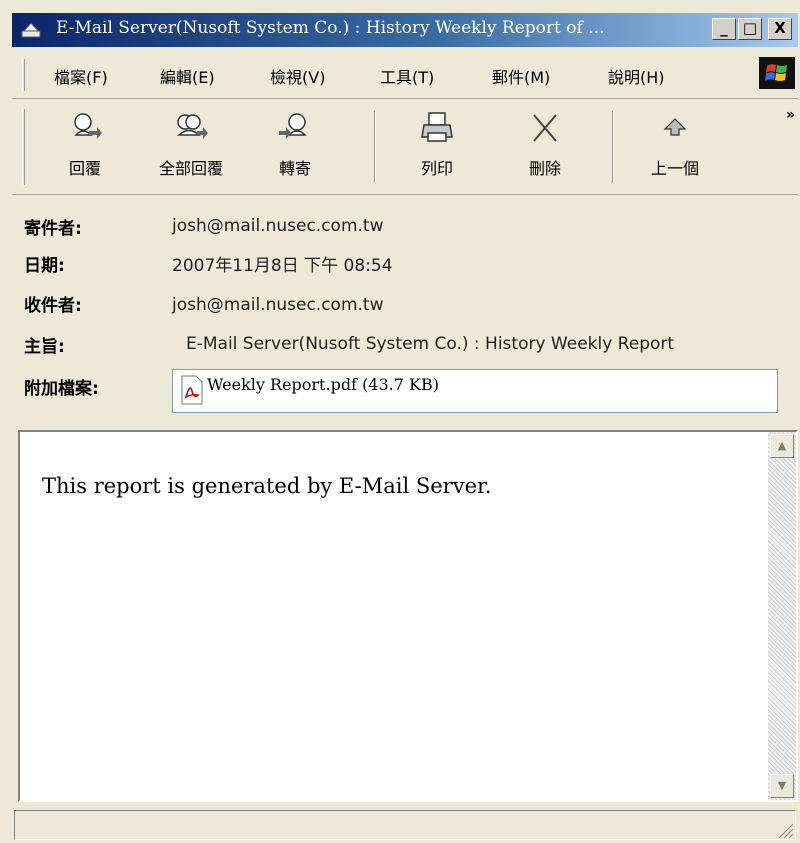  I want to click on previous-icon, so click(675, 127).